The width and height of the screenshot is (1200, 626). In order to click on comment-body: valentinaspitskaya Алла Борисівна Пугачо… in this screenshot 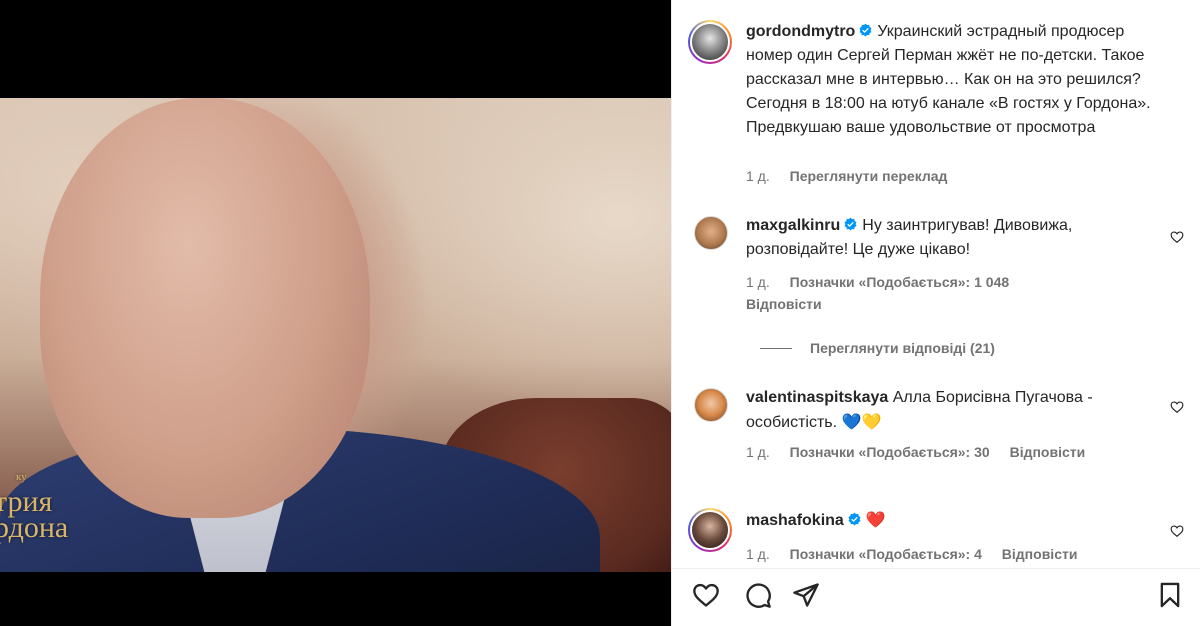, I will do `click(953, 410)`.